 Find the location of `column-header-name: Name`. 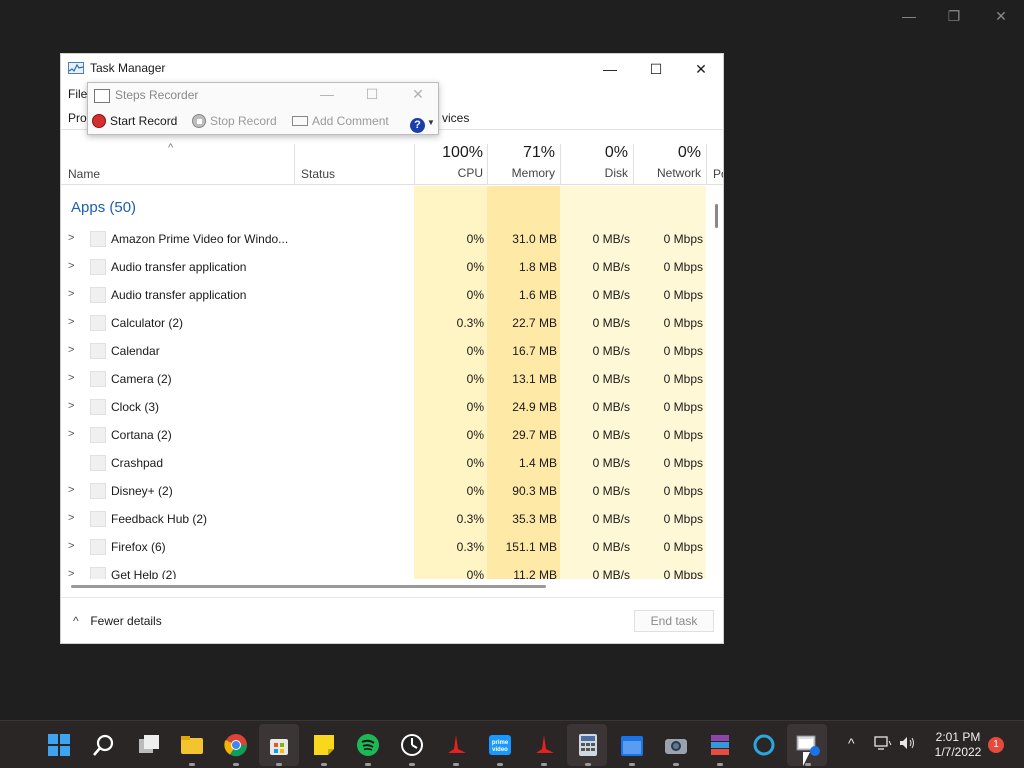

column-header-name: Name is located at coordinates (84, 174).